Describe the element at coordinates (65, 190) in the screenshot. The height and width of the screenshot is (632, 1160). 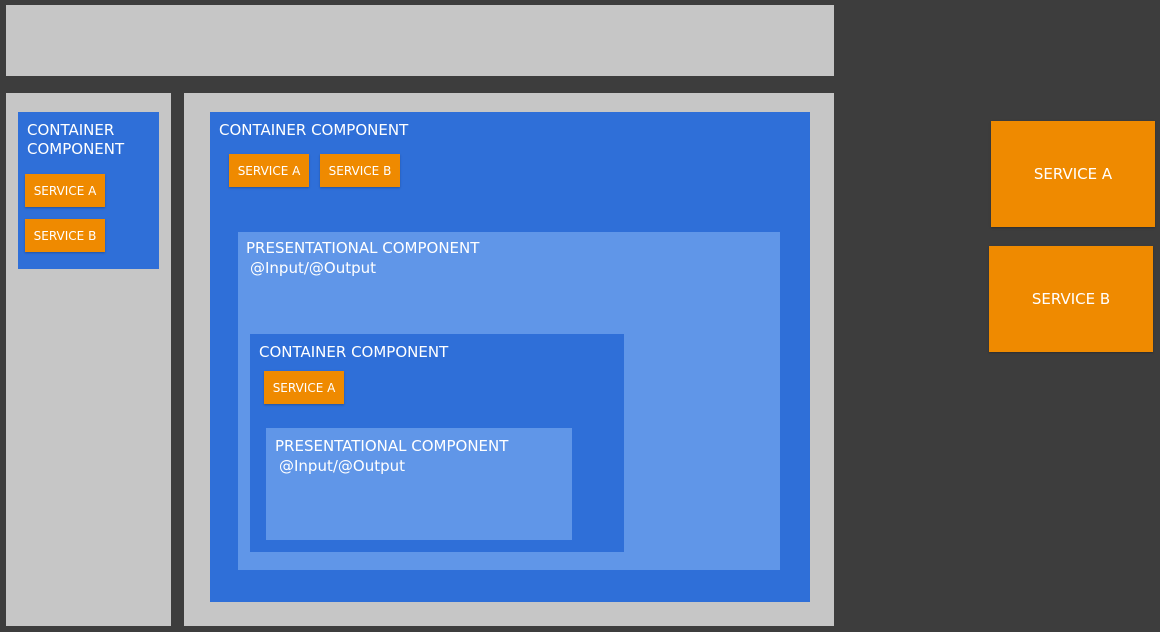
I see `sidebar-service-a: SERVICE A` at that location.